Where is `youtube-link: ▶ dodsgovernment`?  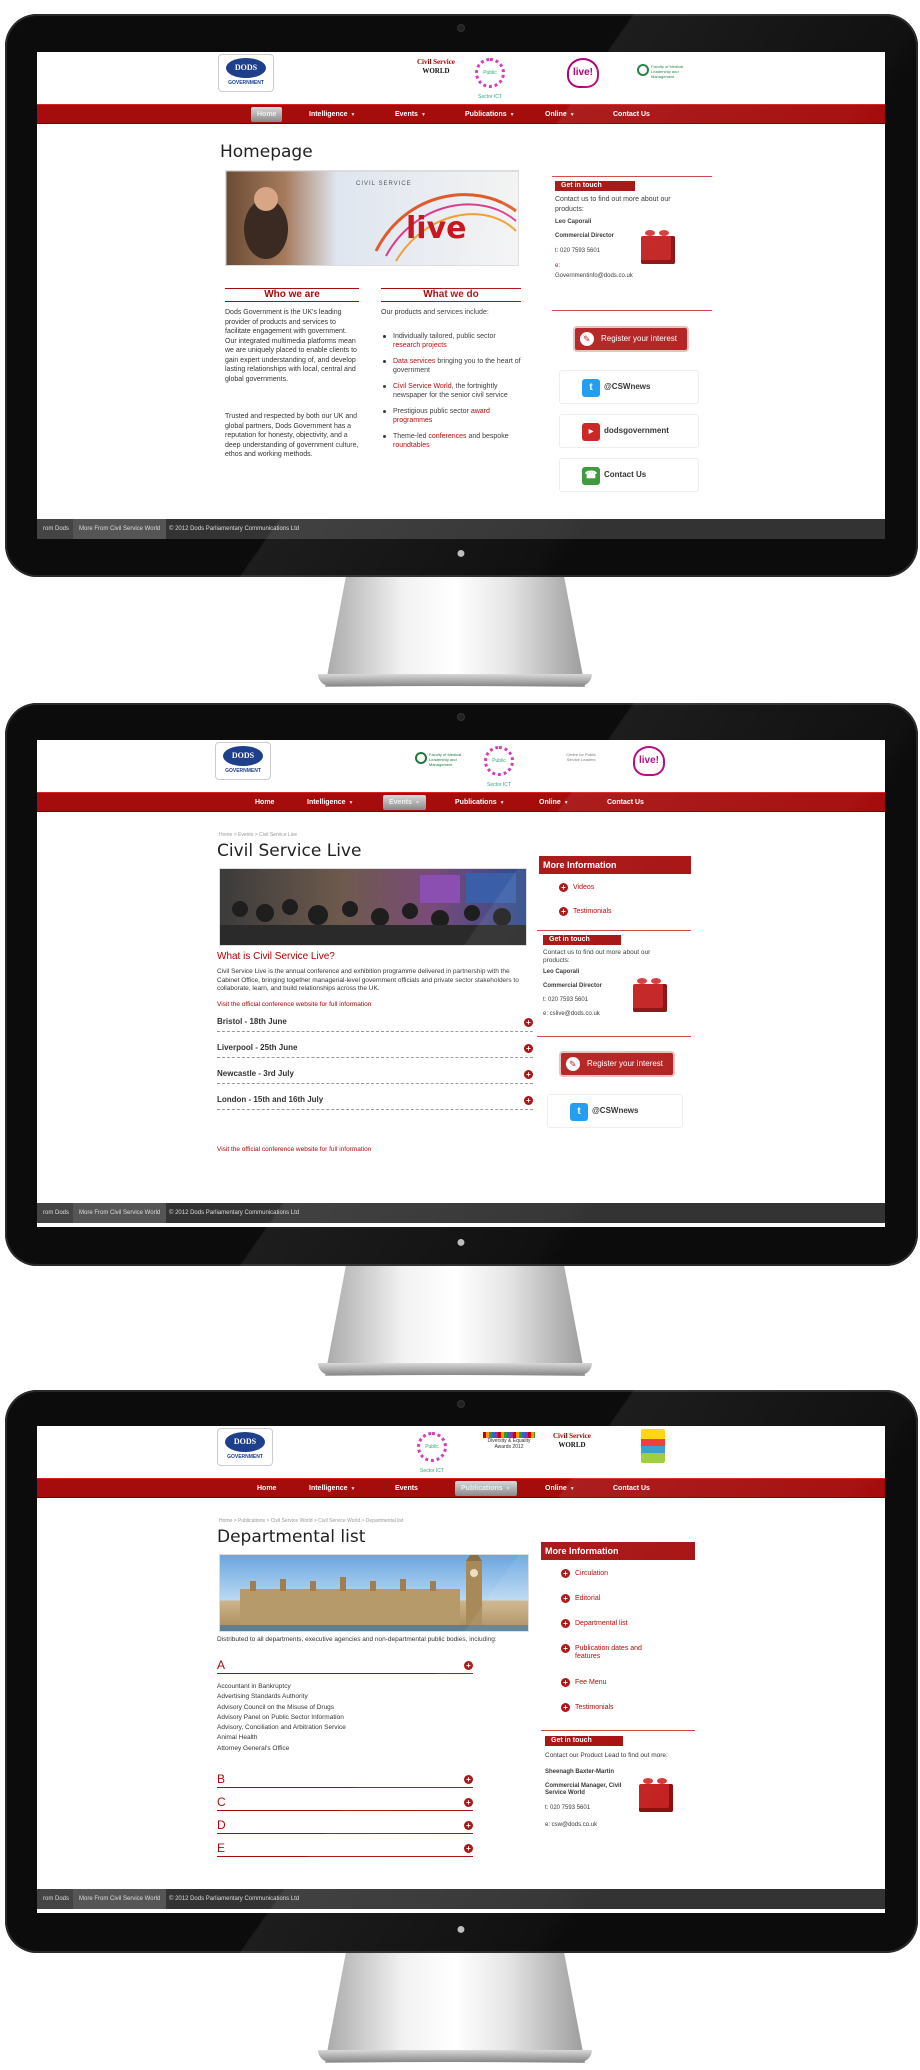 youtube-link: ▶ dodsgovernment is located at coordinates (629, 431).